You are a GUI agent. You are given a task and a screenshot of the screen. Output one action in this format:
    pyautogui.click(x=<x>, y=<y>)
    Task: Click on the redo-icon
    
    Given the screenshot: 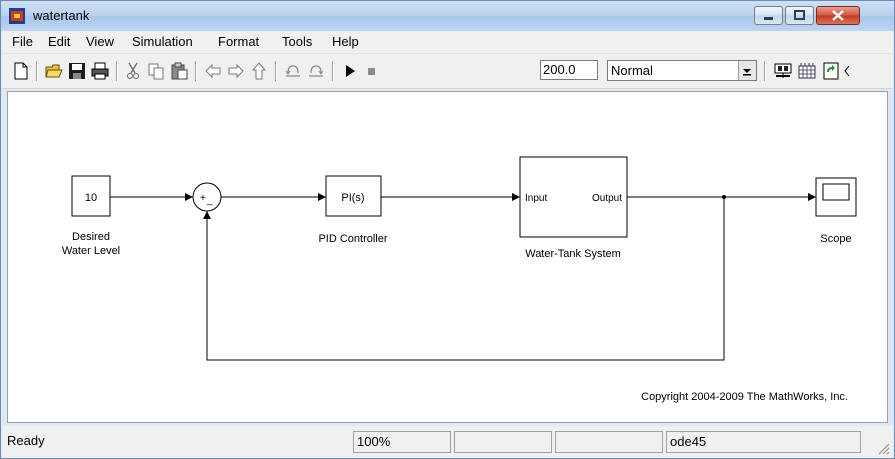 What is the action you would take?
    pyautogui.click(x=316, y=71)
    